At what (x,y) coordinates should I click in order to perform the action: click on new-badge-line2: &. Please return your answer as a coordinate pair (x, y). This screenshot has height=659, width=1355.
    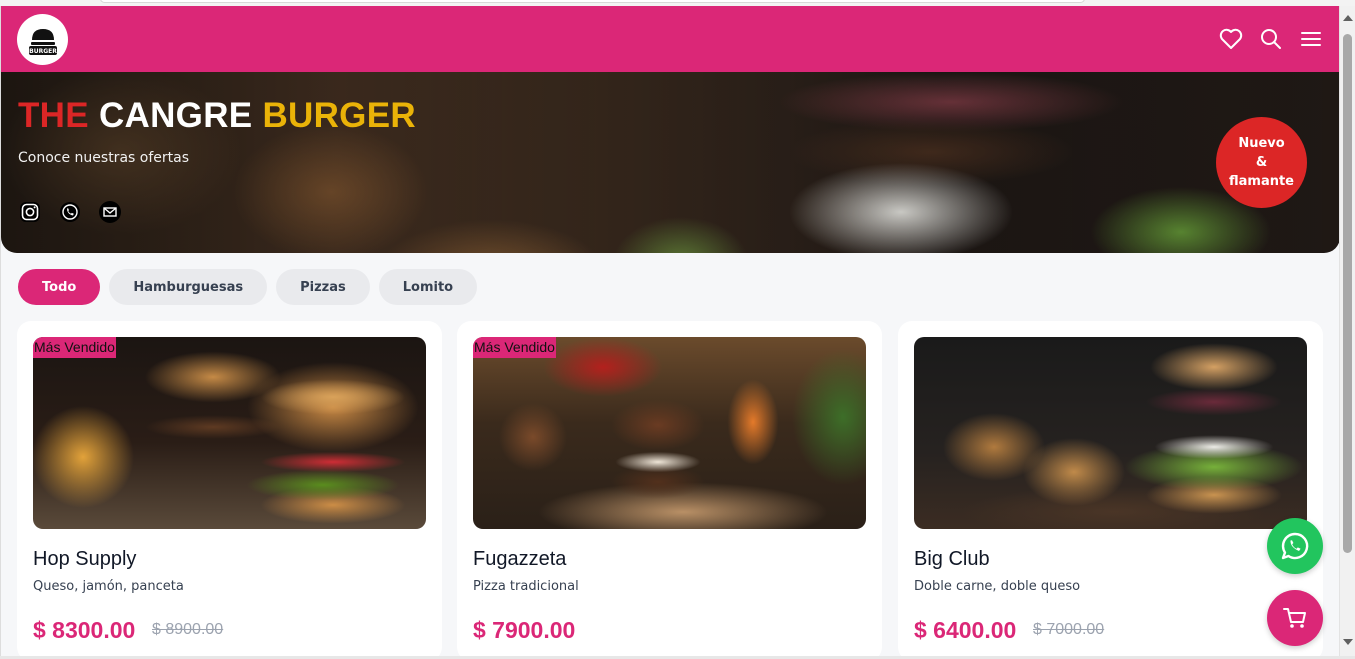
    Looking at the image, I should click on (1261, 162).